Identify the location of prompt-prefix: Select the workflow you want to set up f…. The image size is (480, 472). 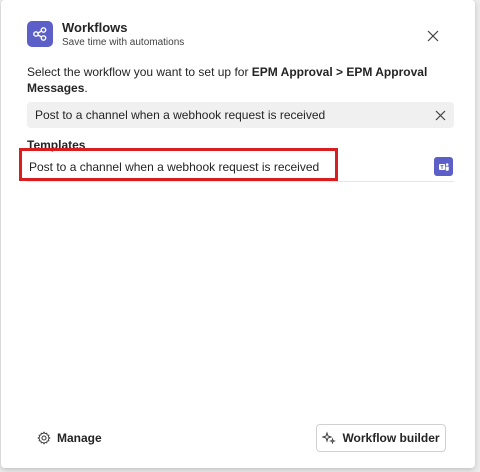
(139, 72).